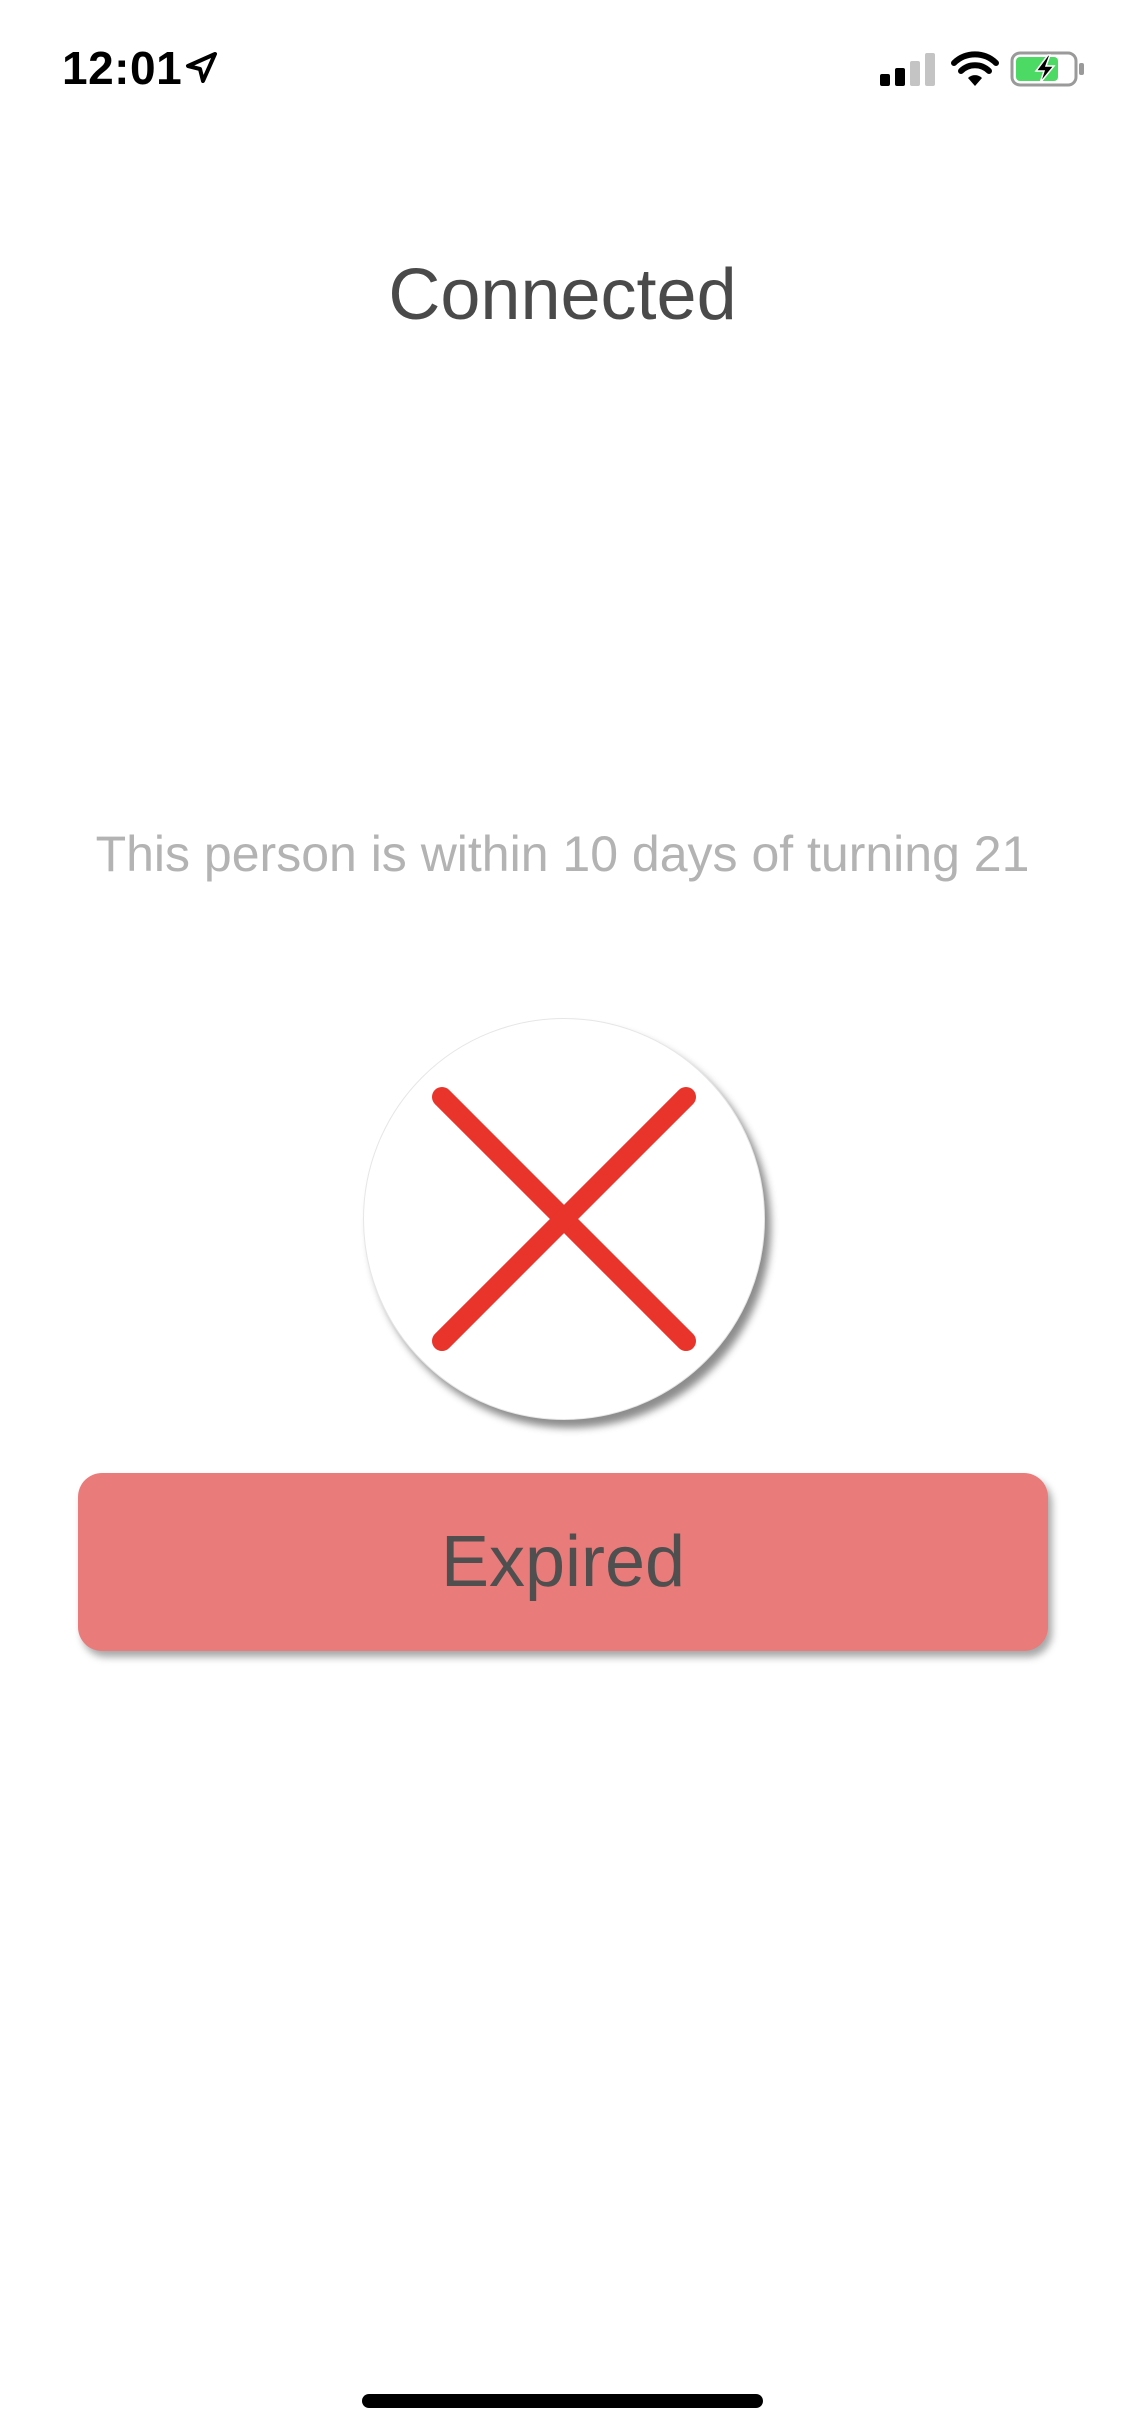  Describe the element at coordinates (201, 67) in the screenshot. I see `location-arrow-icon` at that location.